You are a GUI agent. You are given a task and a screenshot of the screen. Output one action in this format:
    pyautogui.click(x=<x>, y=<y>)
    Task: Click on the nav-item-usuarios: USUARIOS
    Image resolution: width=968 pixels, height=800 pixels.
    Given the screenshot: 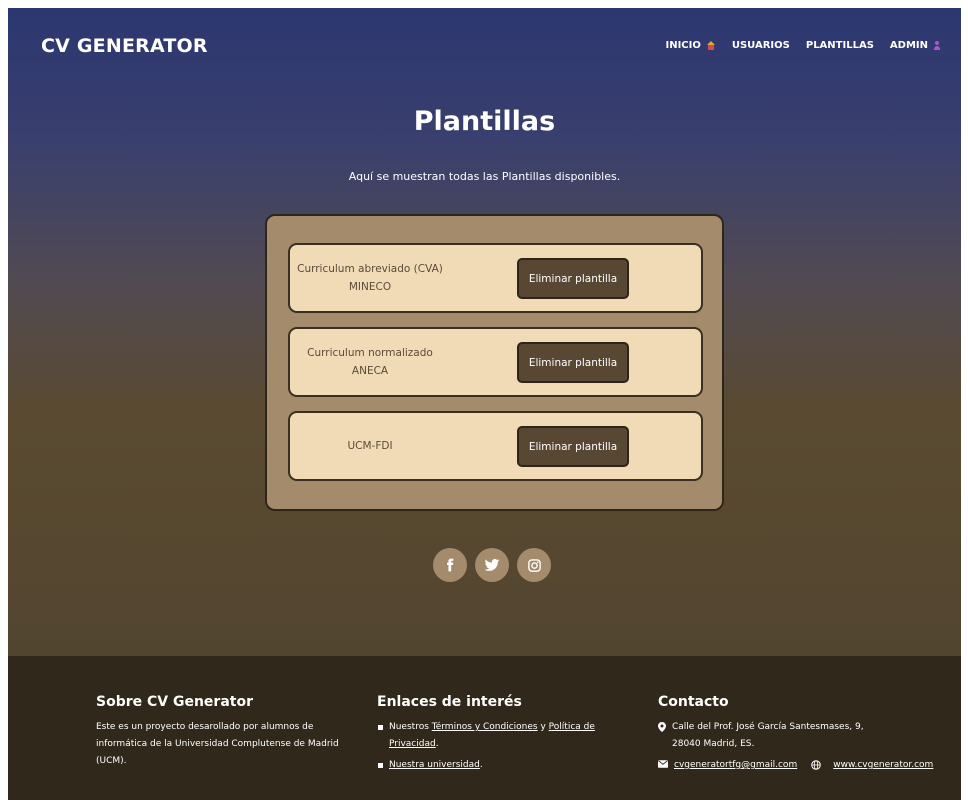 What is the action you would take?
    pyautogui.click(x=761, y=45)
    